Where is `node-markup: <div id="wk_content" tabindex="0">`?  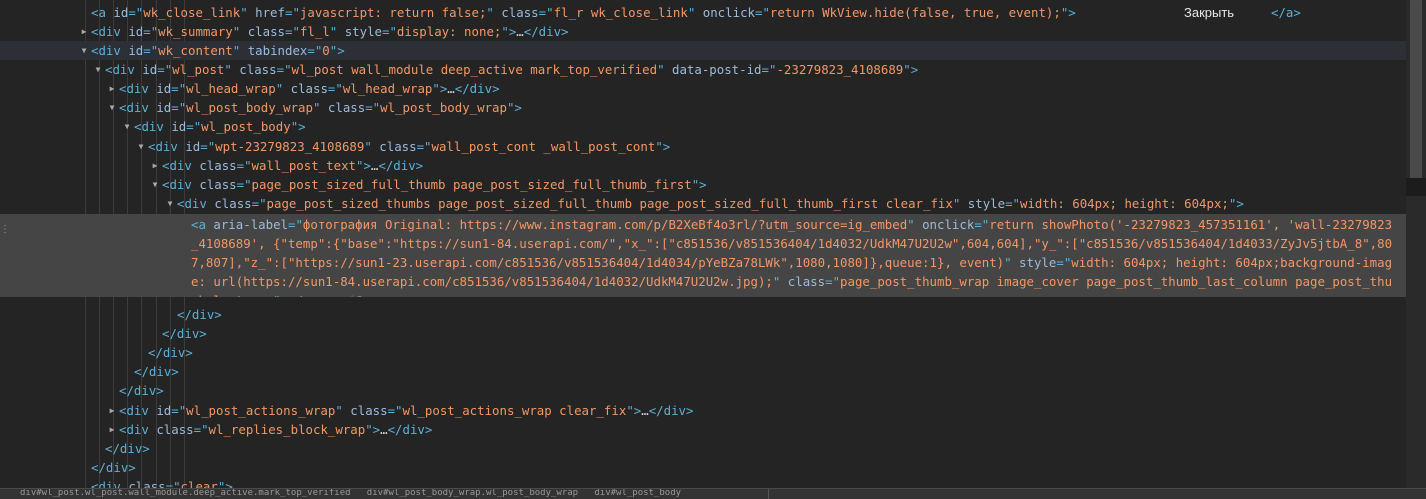 node-markup: <div id="wk_content" tabindex="0"> is located at coordinates (218, 50).